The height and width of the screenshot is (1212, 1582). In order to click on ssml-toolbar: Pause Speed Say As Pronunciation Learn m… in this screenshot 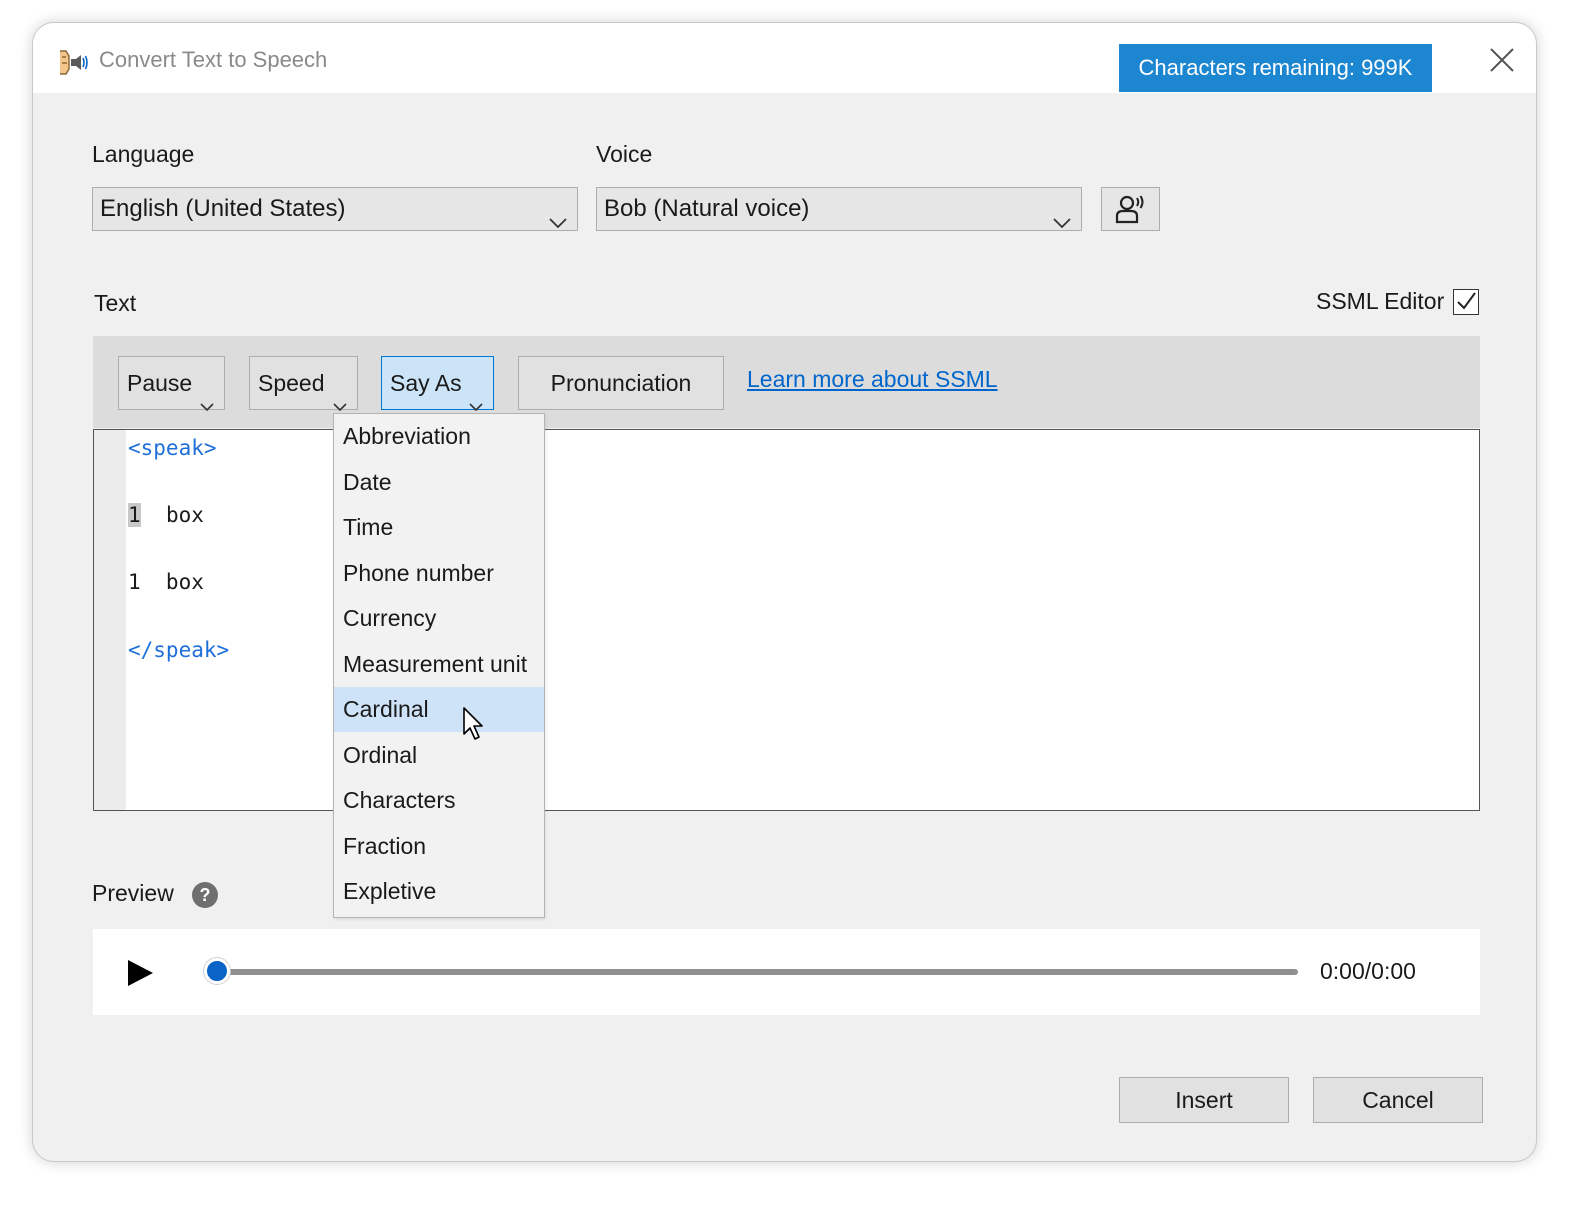, I will do `click(786, 382)`.